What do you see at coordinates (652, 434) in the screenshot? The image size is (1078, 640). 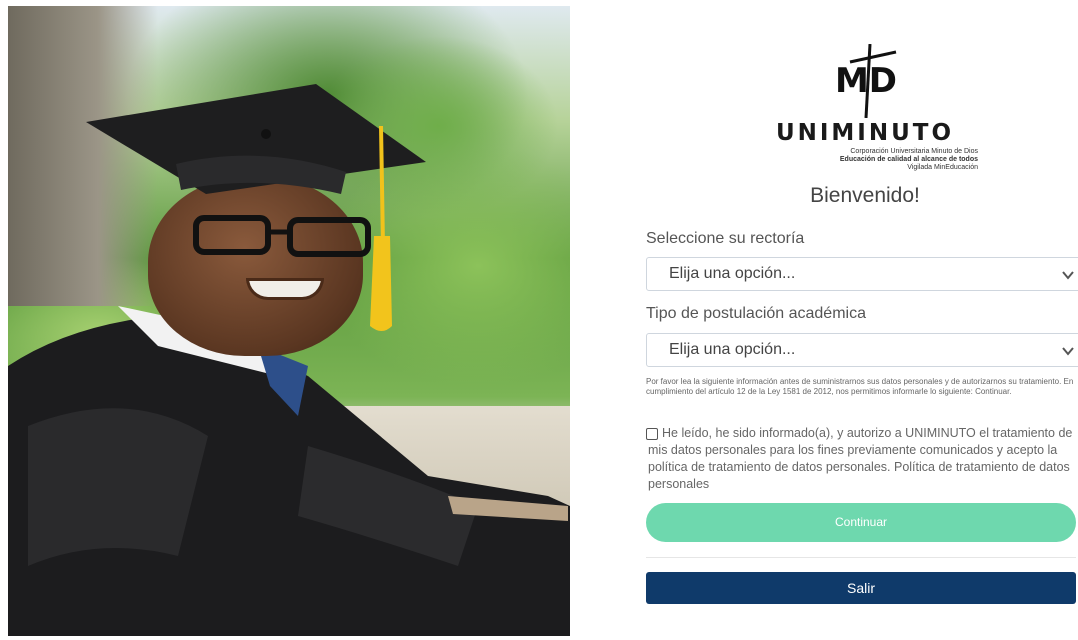 I see `consent-checkbox` at bounding box center [652, 434].